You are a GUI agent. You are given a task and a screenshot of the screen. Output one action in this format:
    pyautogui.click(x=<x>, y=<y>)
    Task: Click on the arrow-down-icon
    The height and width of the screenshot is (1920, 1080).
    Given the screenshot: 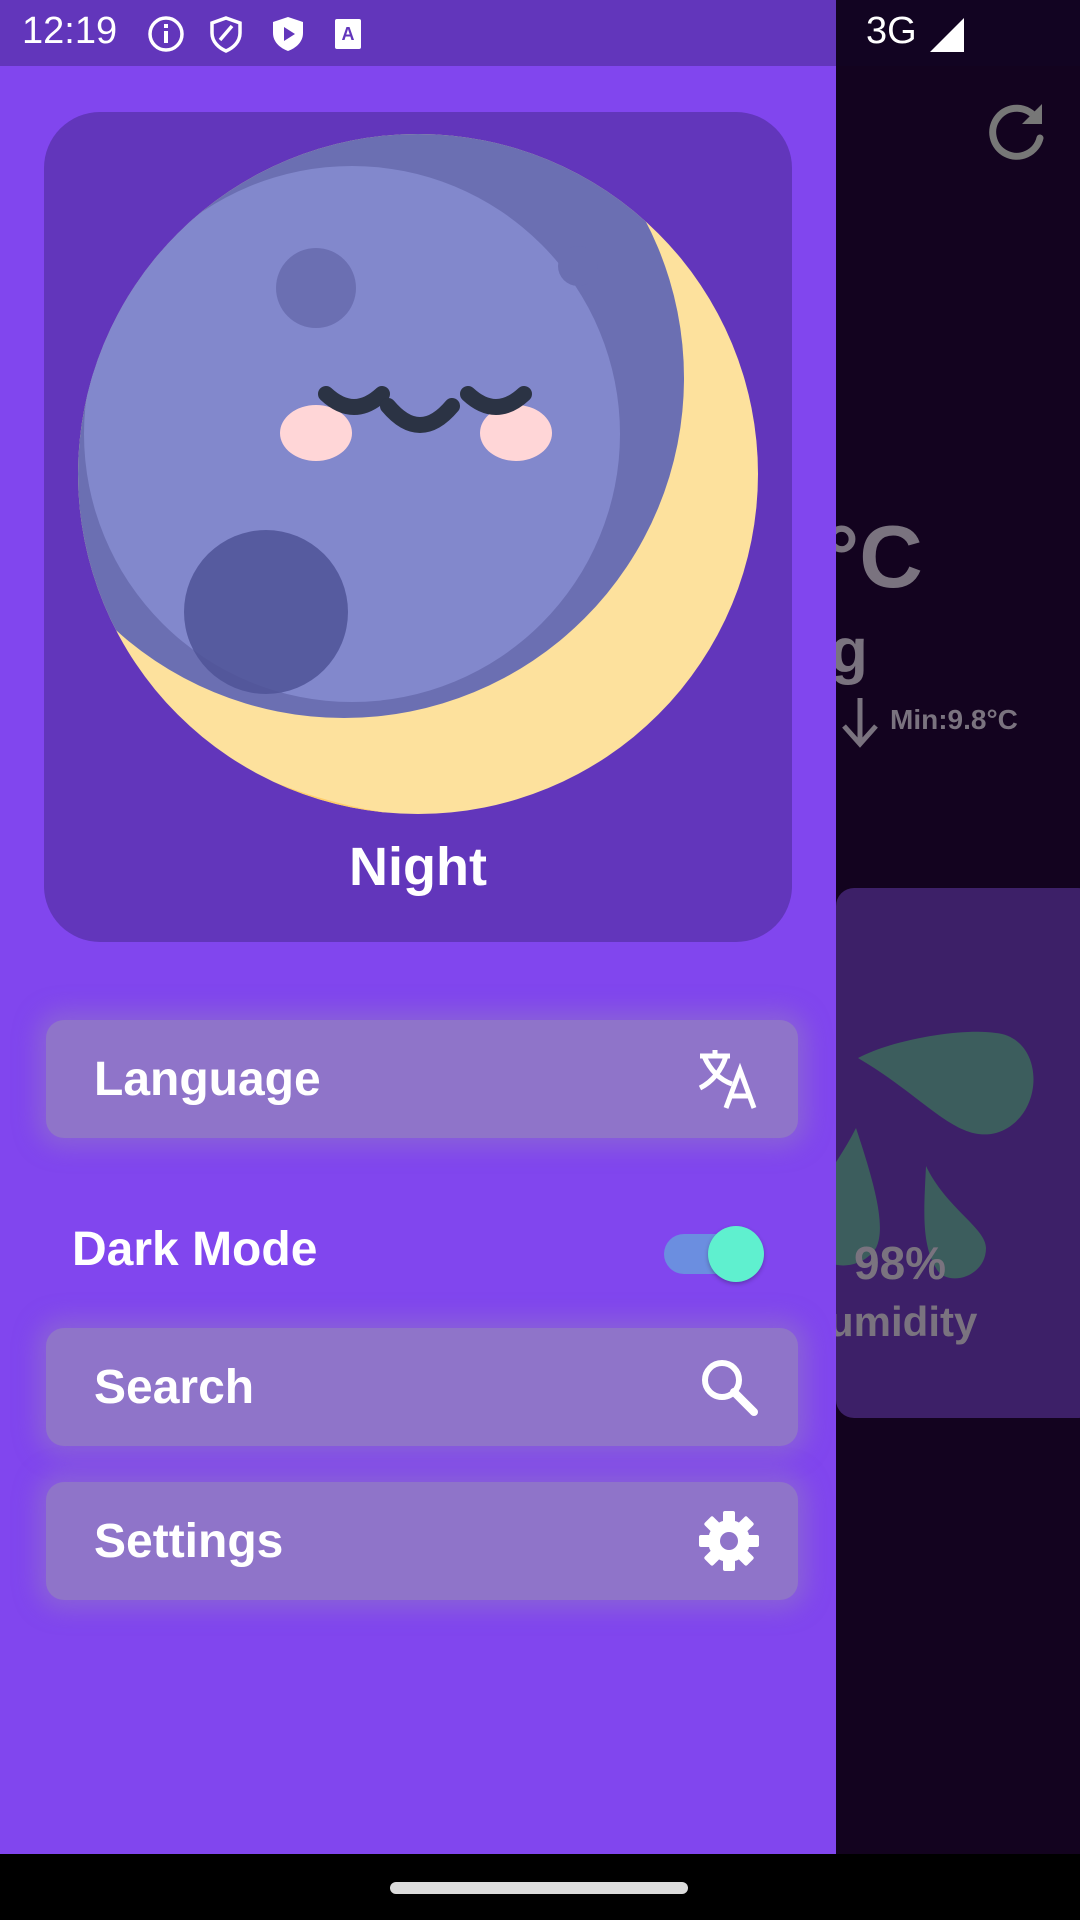 What is the action you would take?
    pyautogui.click(x=860, y=723)
    